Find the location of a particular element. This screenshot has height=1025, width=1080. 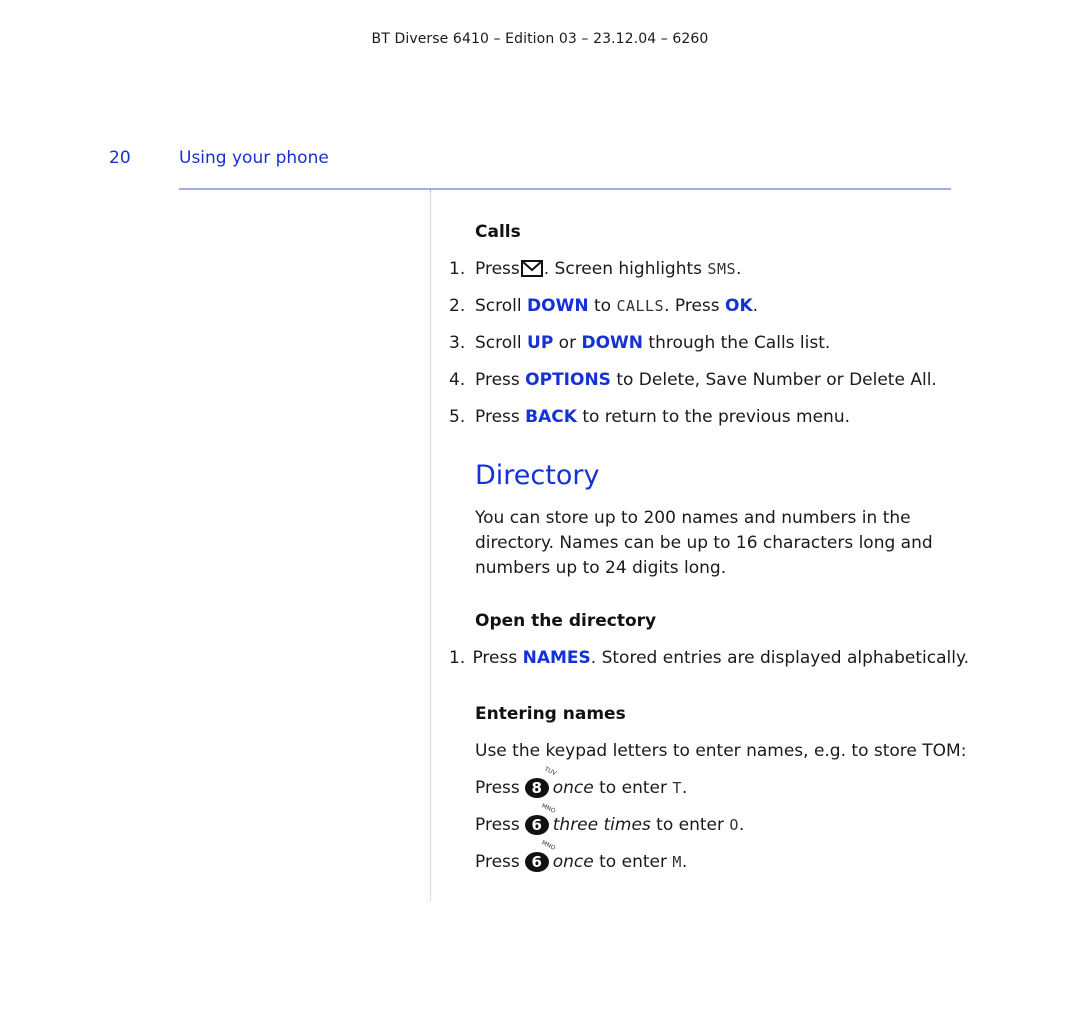

lcd-text: O is located at coordinates (734, 824).